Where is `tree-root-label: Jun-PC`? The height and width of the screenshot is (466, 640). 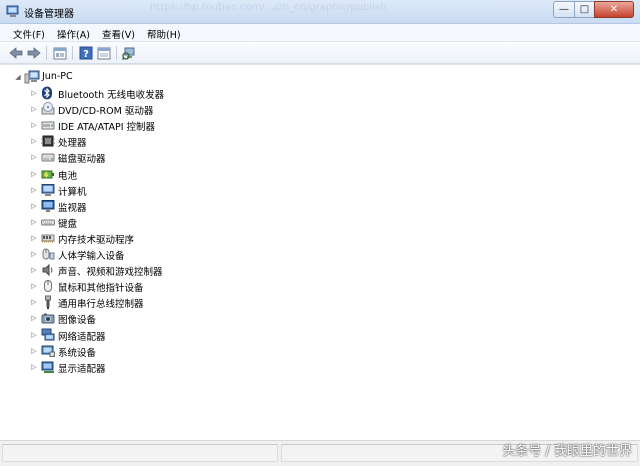
tree-root-label: Jun-PC is located at coordinates (57, 76).